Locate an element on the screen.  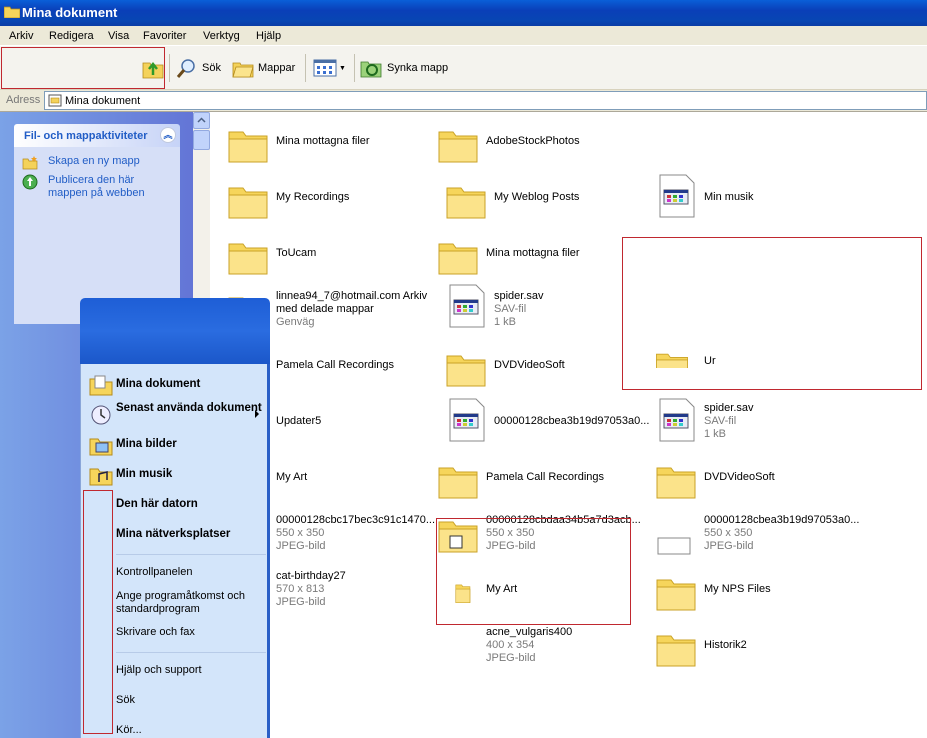
folder-item: Ur is located at coordinates (689, 357).